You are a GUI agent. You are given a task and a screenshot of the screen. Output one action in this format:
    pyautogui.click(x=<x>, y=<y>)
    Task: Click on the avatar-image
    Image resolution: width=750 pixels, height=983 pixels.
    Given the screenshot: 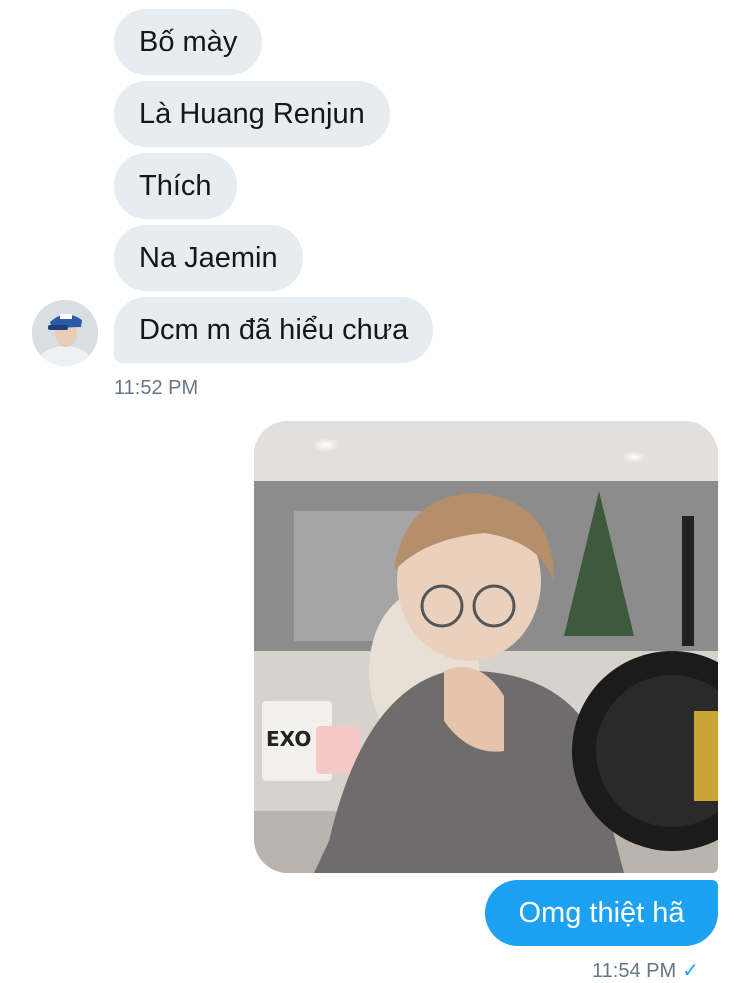 What is the action you would take?
    pyautogui.click(x=65, y=333)
    